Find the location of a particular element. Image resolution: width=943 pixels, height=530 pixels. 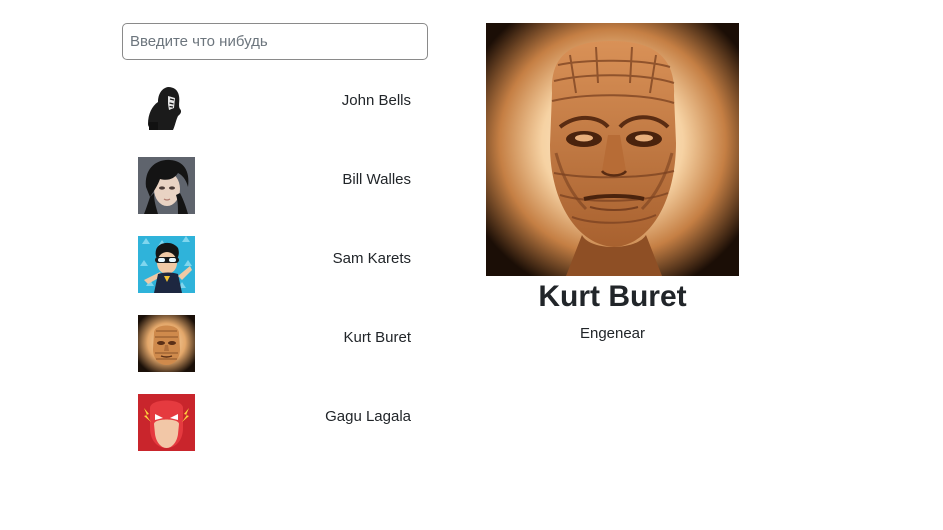

red-masked-hero-avatar is located at coordinates (166, 422).